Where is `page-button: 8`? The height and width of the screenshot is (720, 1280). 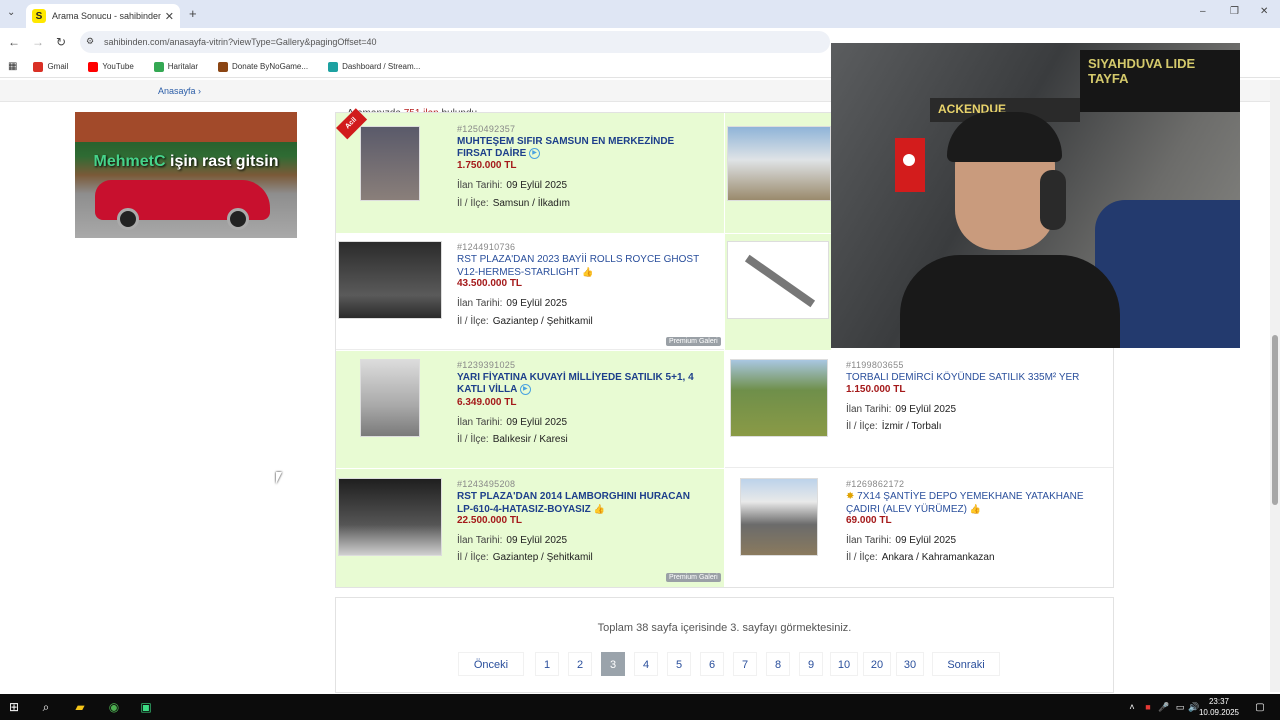 page-button: 8 is located at coordinates (778, 664).